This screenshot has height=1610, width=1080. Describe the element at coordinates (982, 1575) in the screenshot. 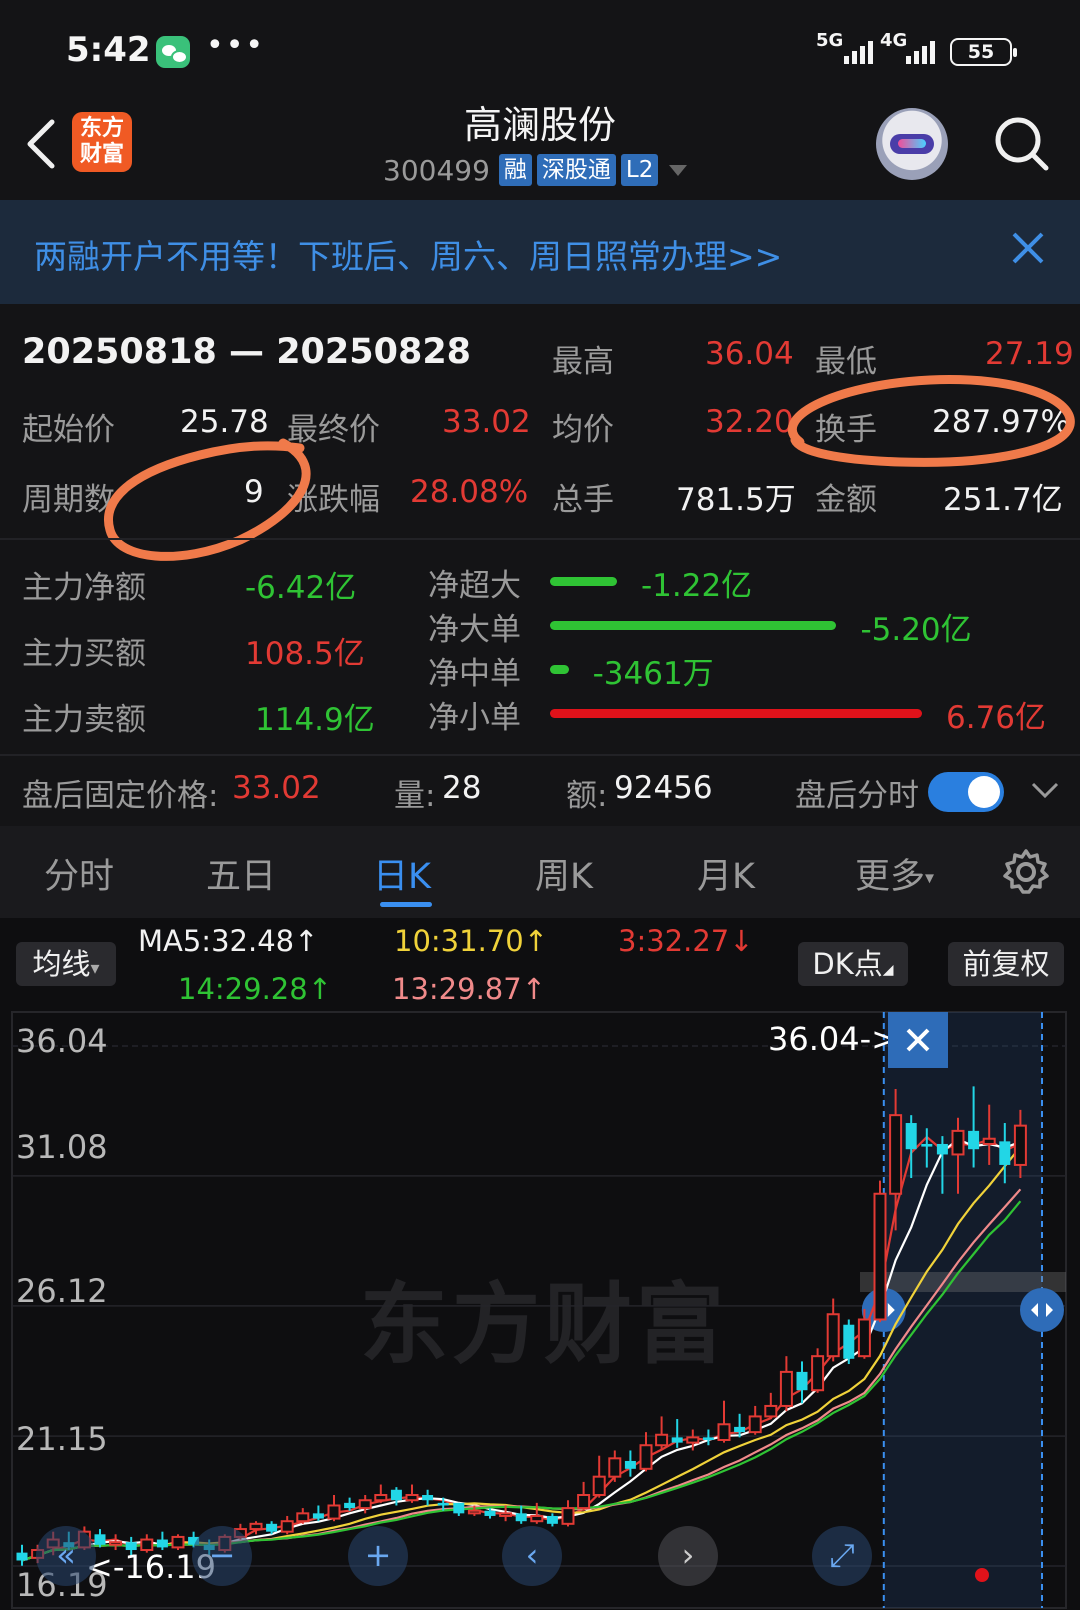

I see `marker-dot-icon` at that location.